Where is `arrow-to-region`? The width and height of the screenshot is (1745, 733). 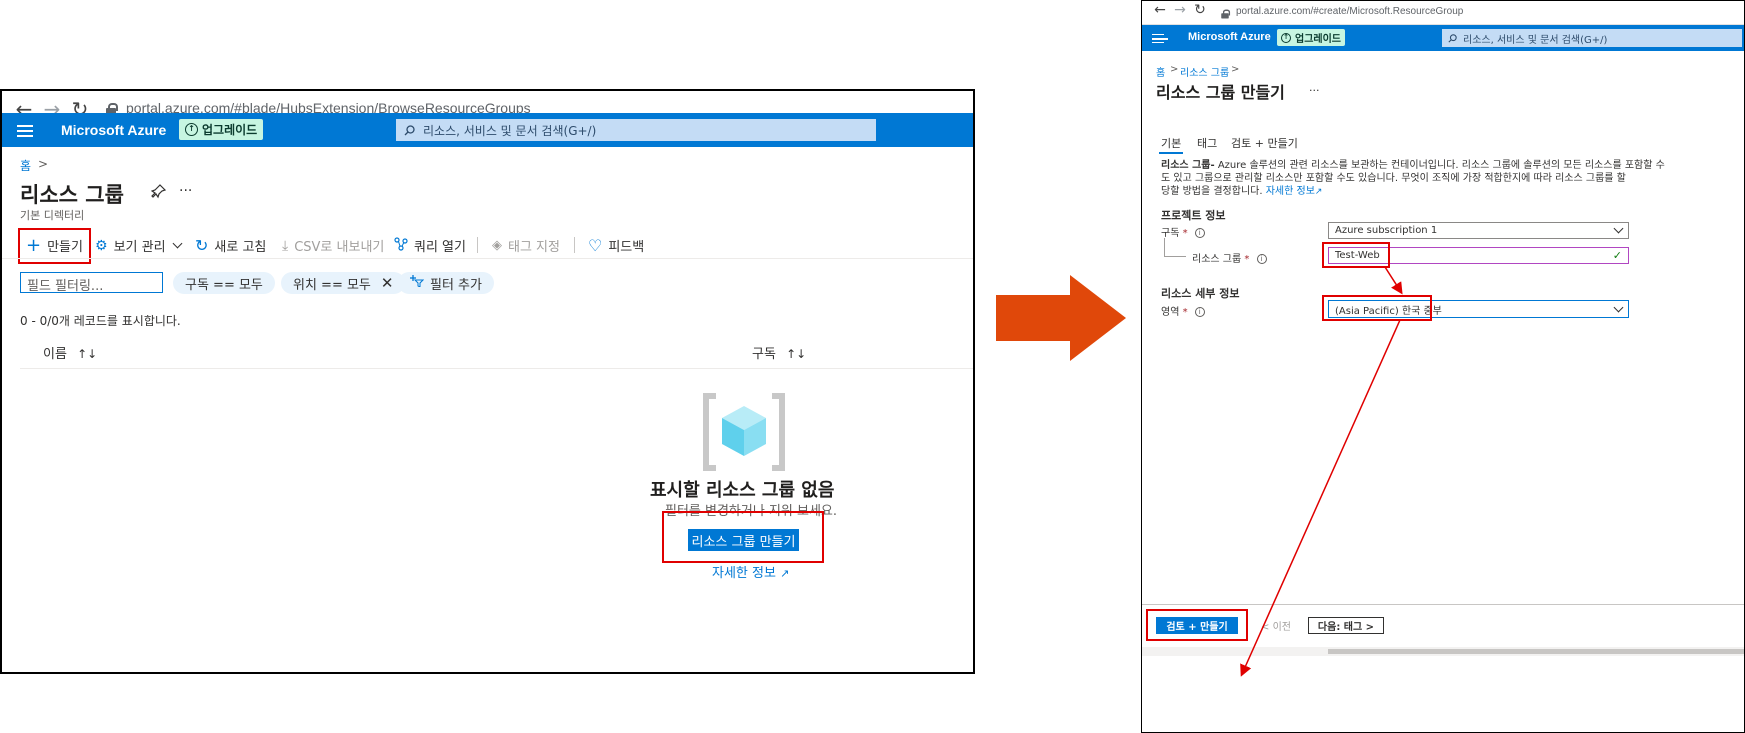
arrow-to-region is located at coordinates (1393, 280).